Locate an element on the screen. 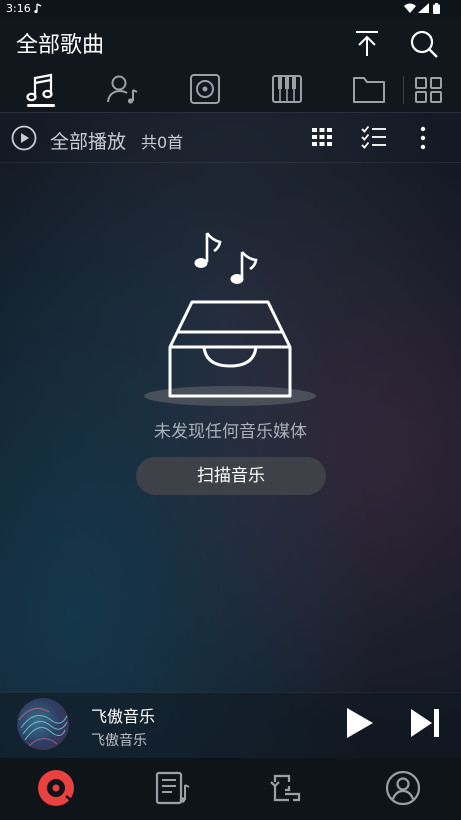 The width and height of the screenshot is (461, 820). tab-artists is located at coordinates (123, 89).